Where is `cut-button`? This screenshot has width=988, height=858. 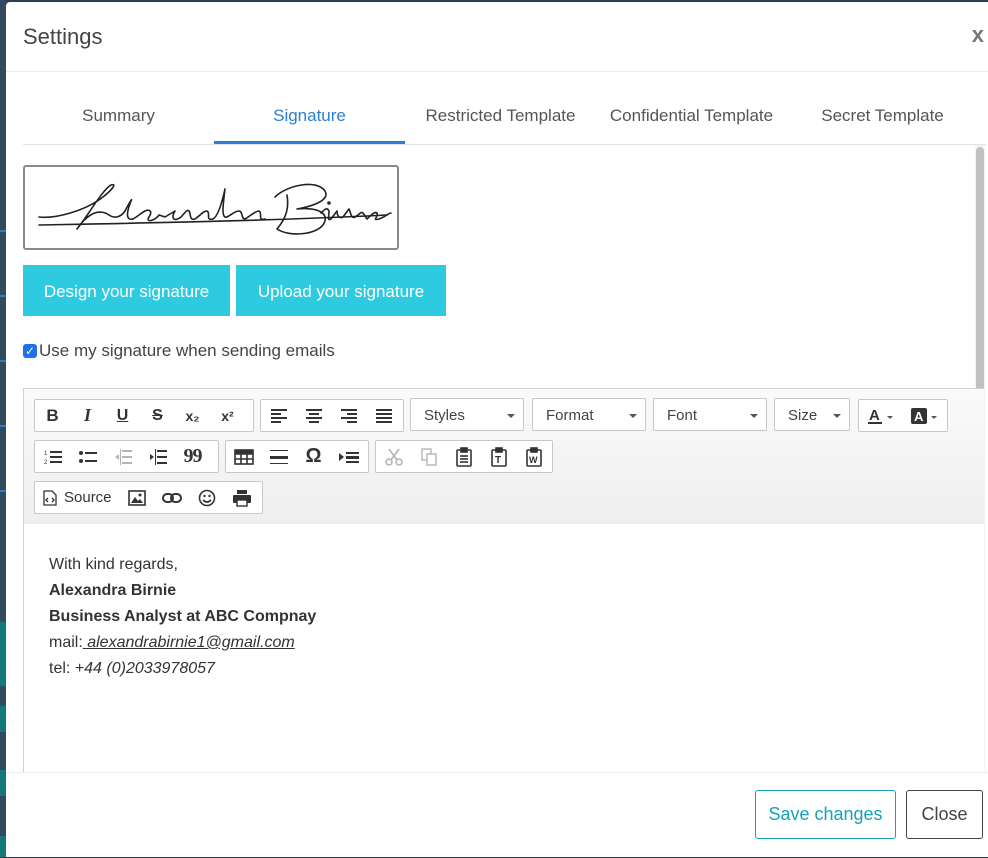
cut-button is located at coordinates (393, 456).